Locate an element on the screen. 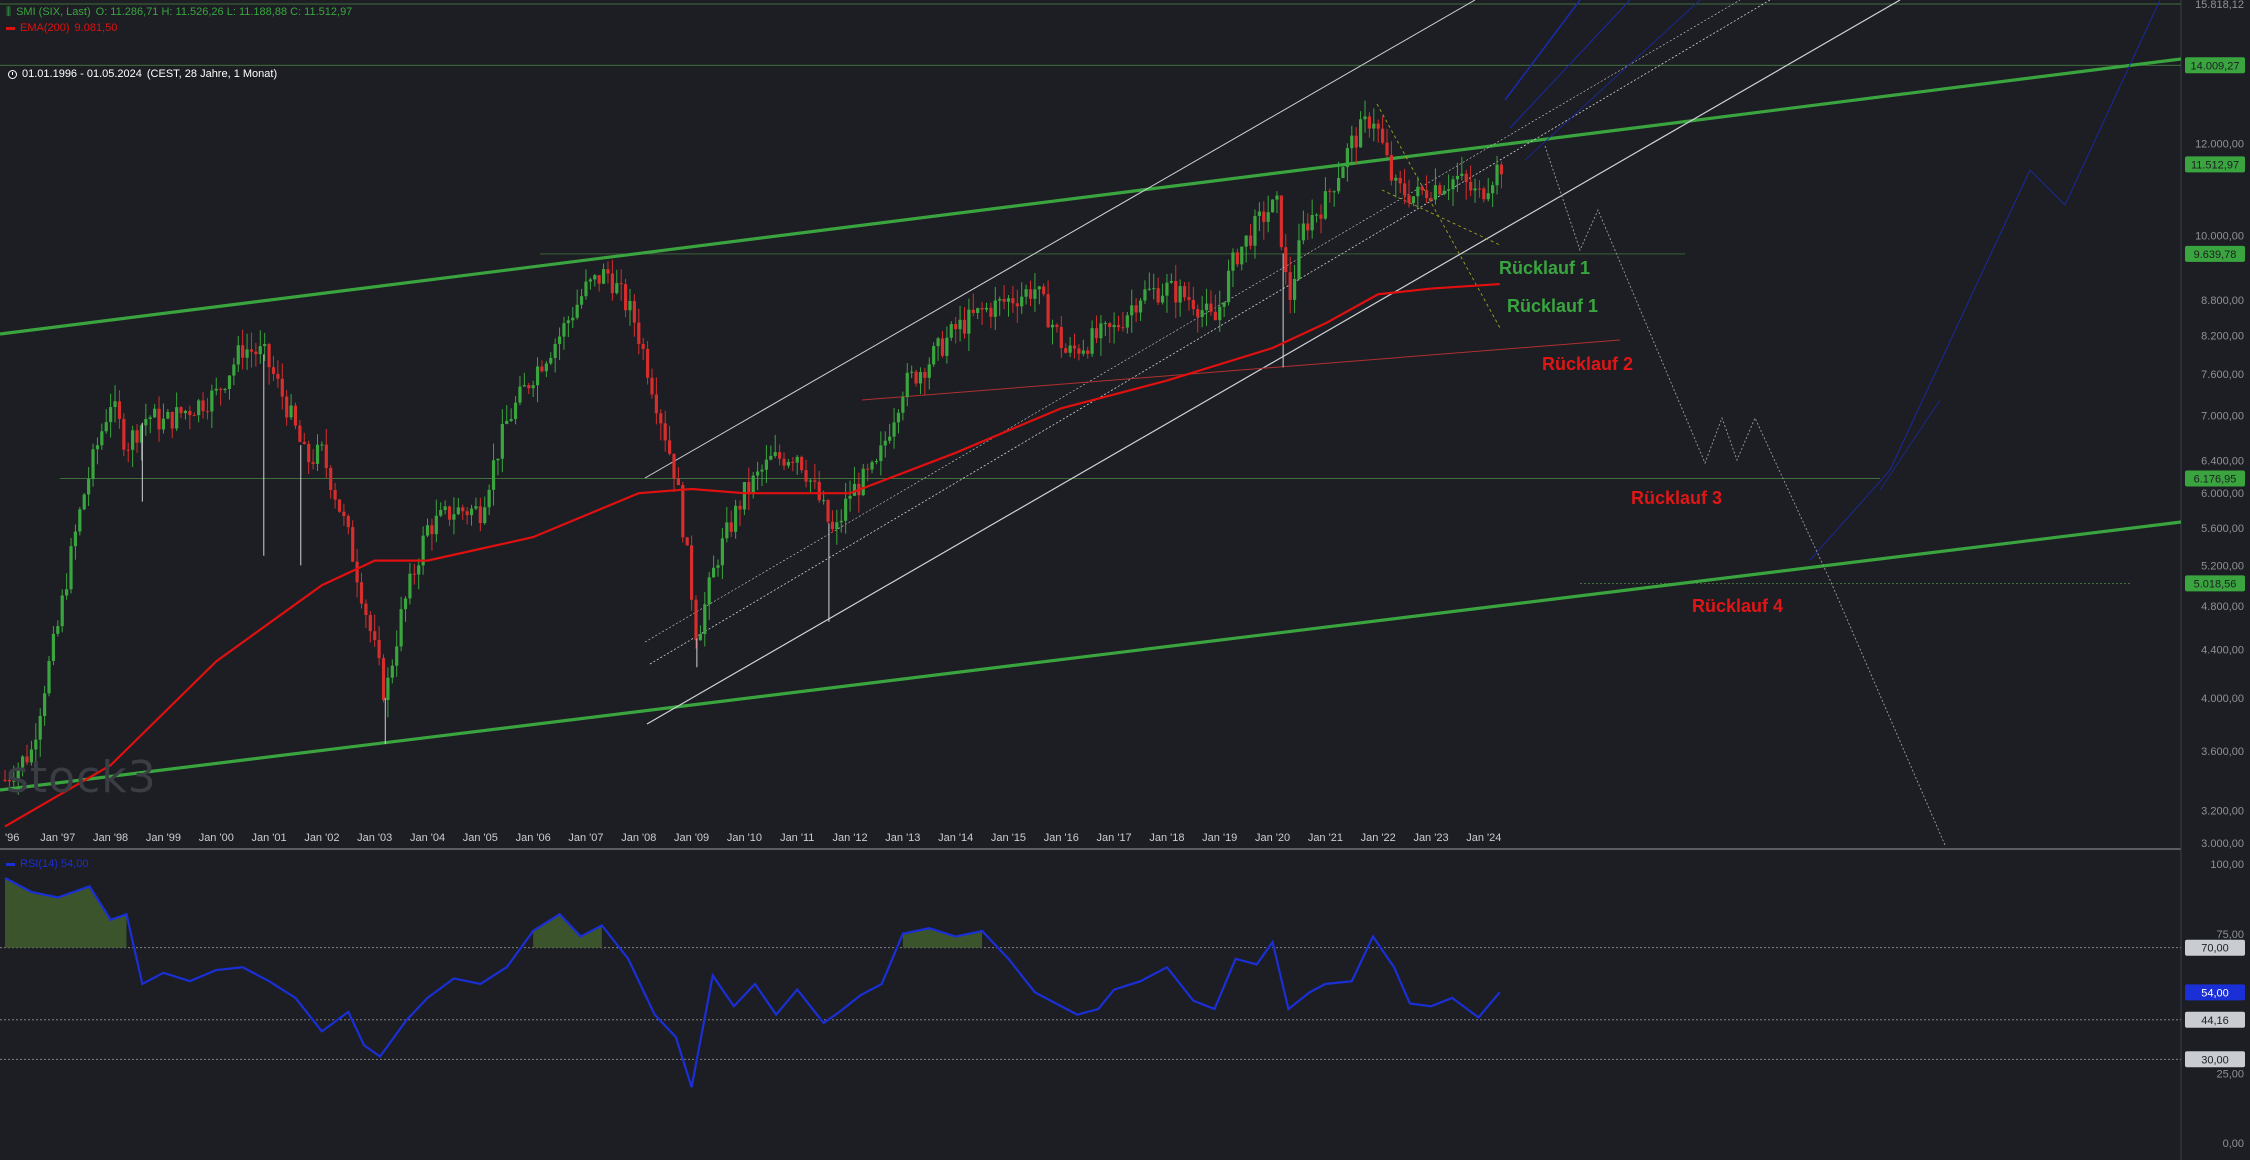 This screenshot has width=2250, height=1160. x-tick-label: Jan '01 is located at coordinates (269, 838).